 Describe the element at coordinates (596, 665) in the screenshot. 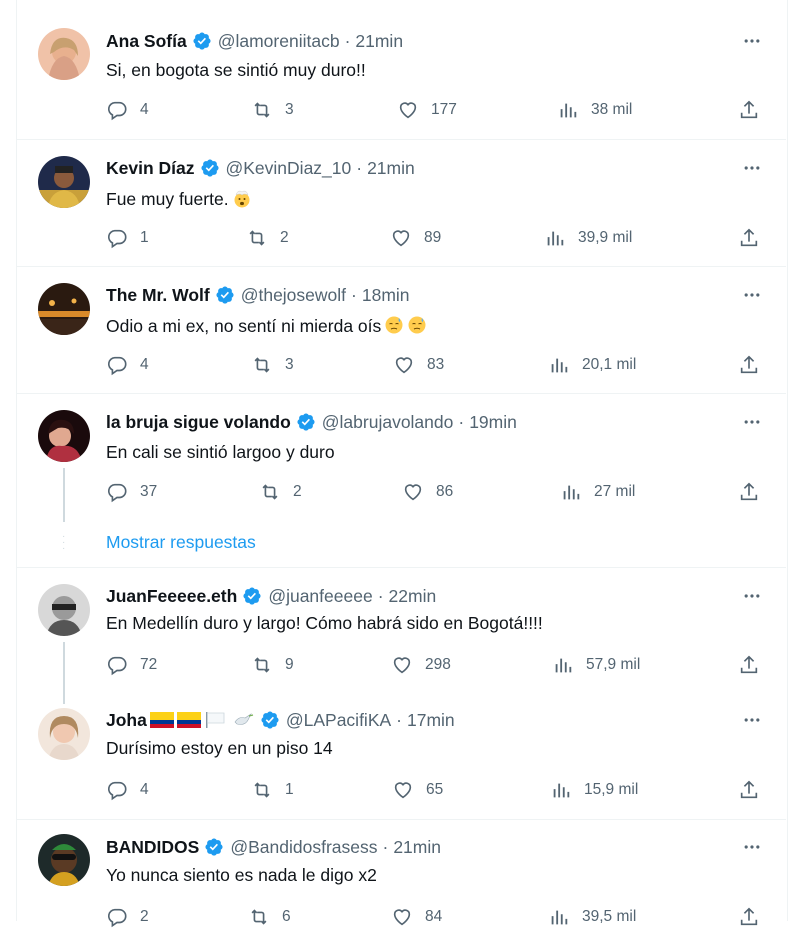

I see `views-button: 57,9 mil` at that location.